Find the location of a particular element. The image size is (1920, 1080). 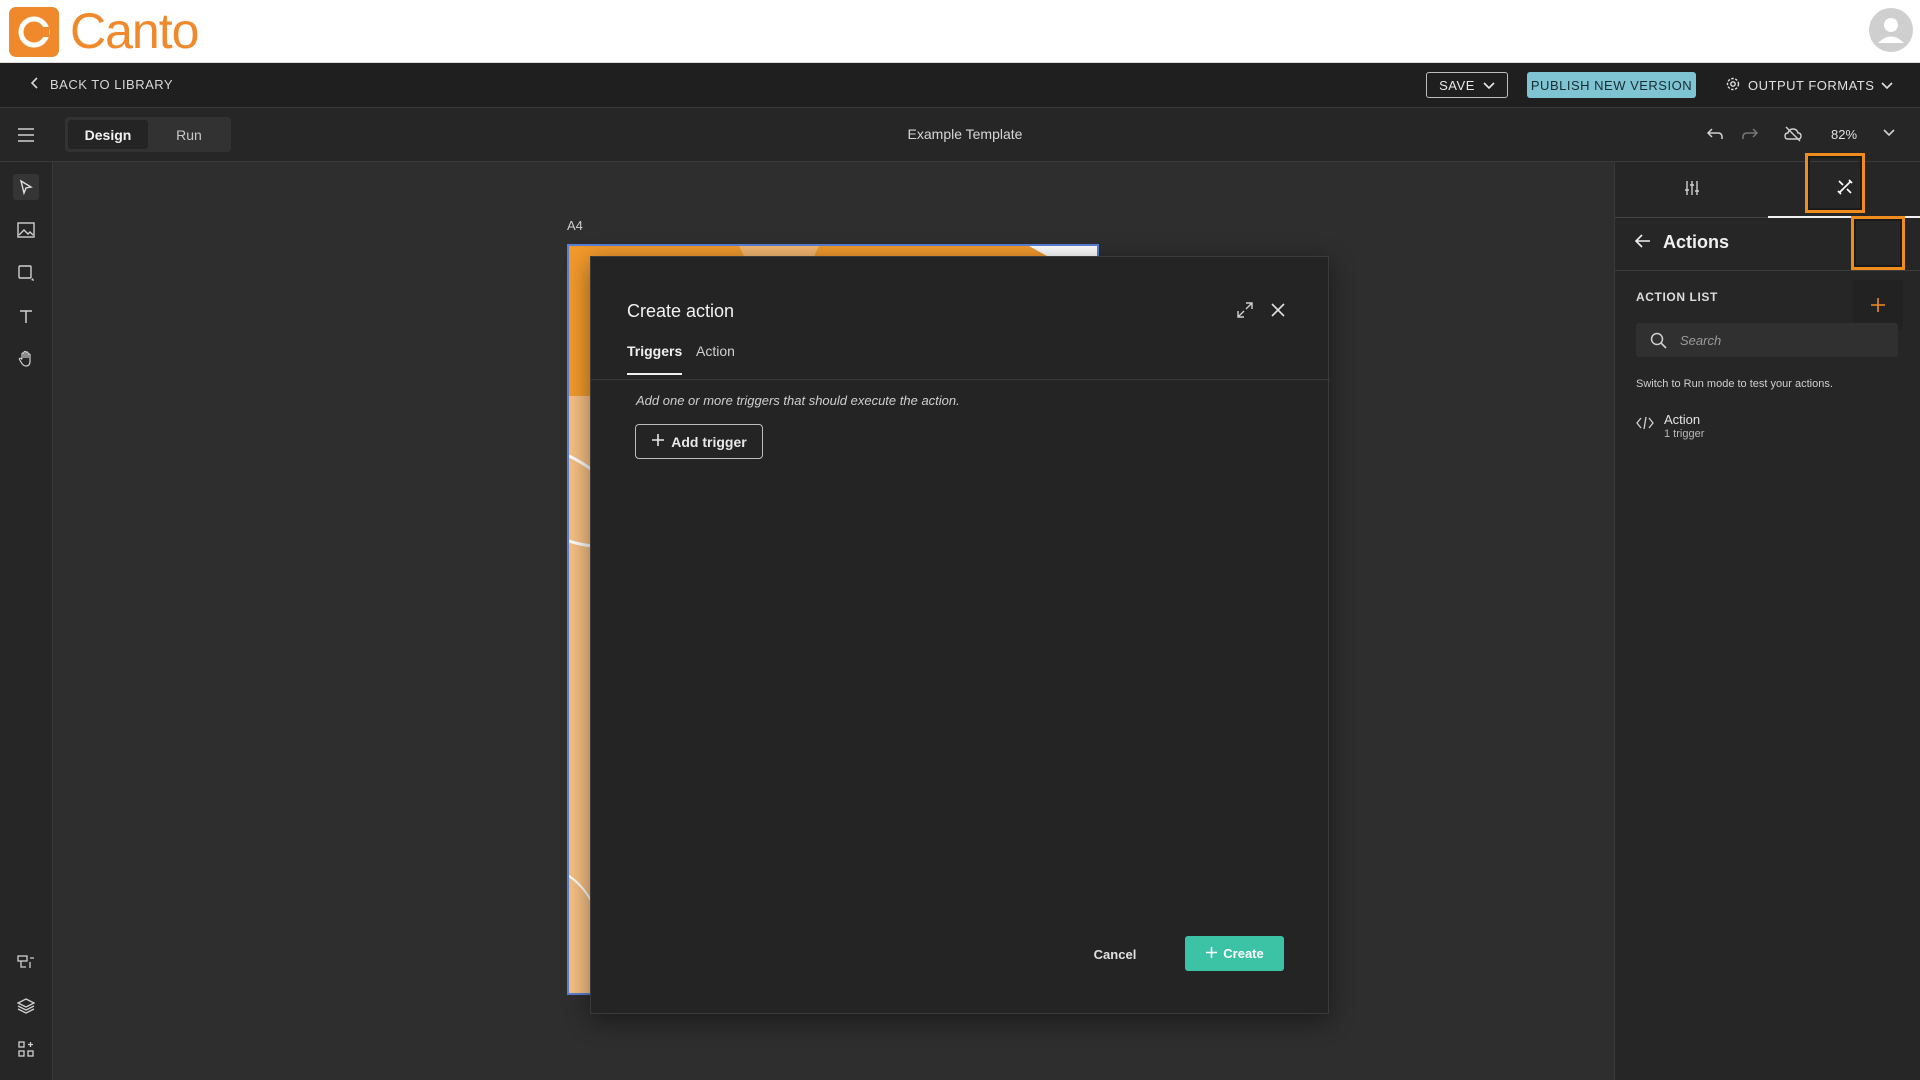

chevron-left-icon is located at coordinates (35, 84).